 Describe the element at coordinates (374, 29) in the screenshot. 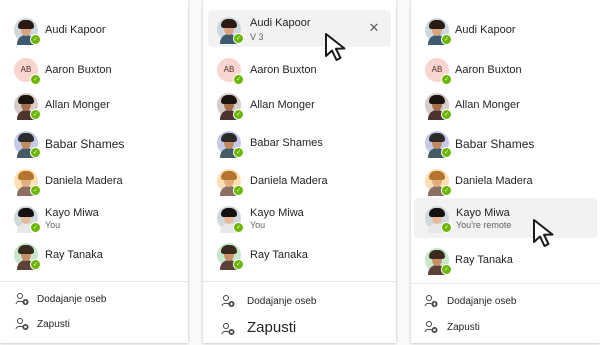

I see `close-icon: ✕` at that location.